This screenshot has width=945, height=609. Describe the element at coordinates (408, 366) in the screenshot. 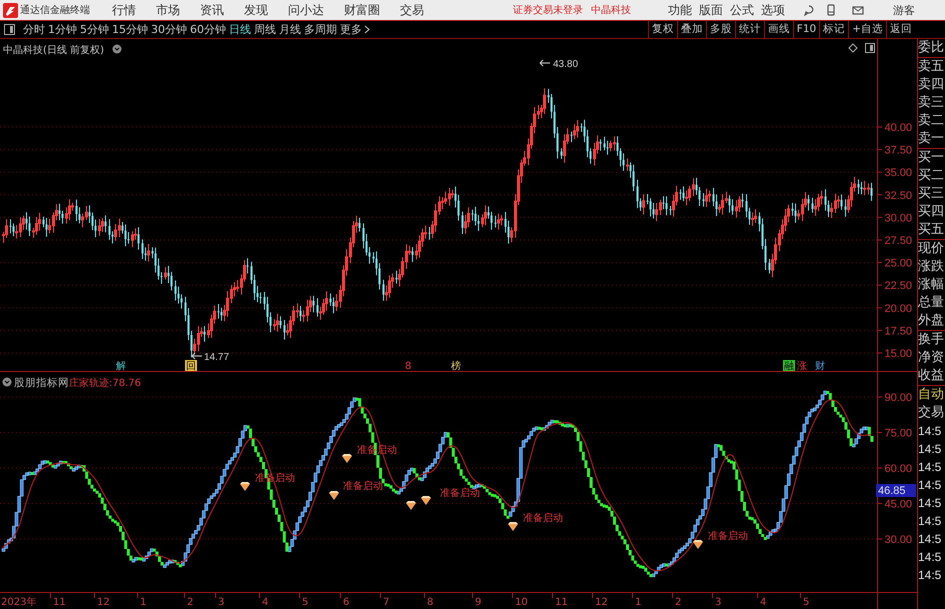

I see `event-marker: 8` at that location.